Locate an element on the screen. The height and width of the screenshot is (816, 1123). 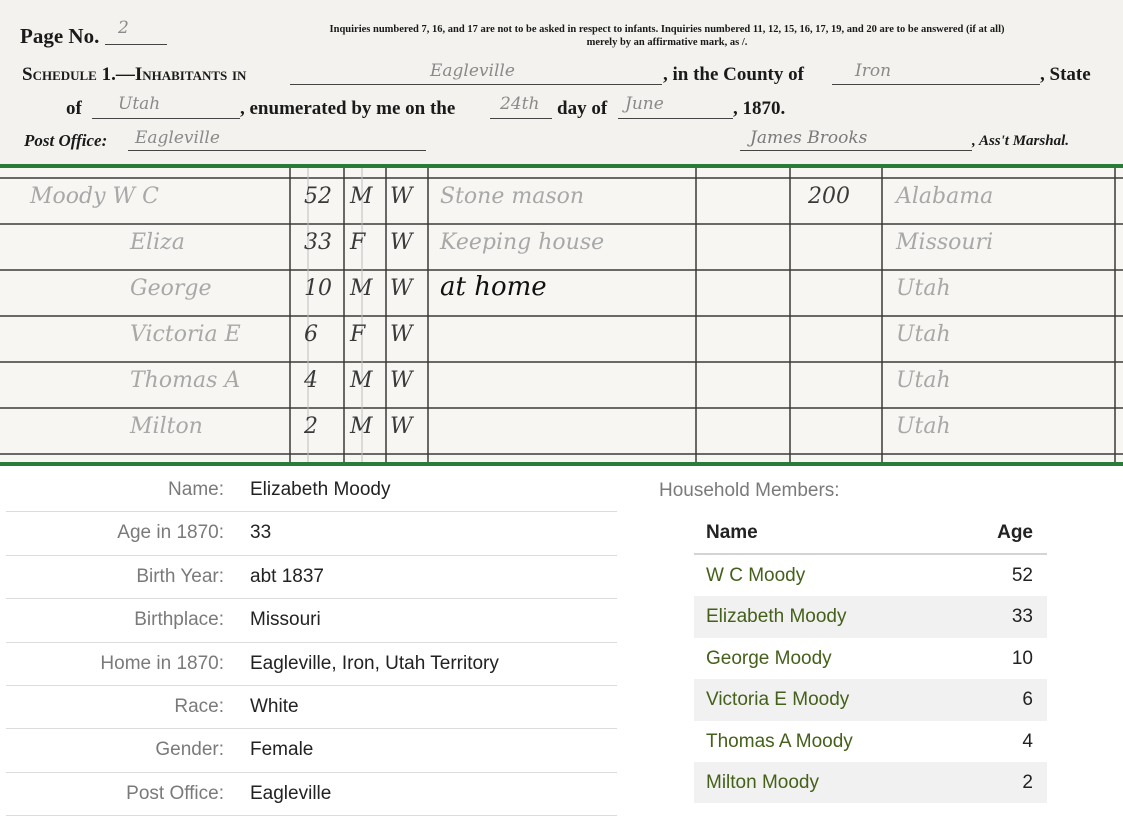
state-label: , State is located at coordinates (1065, 74).